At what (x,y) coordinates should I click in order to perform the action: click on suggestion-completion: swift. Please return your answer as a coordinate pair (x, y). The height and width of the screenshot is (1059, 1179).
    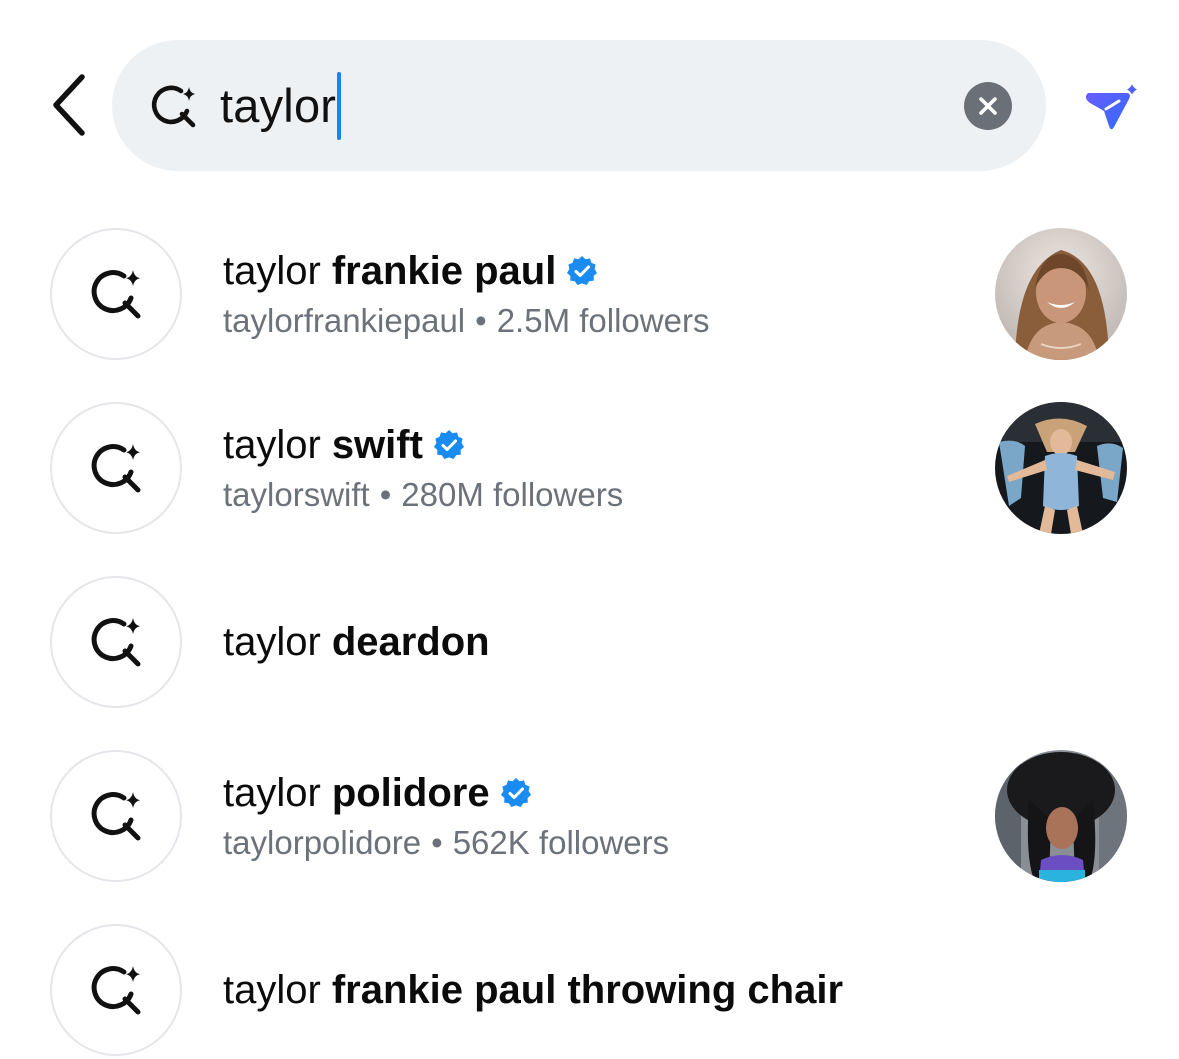
    Looking at the image, I should click on (377, 445).